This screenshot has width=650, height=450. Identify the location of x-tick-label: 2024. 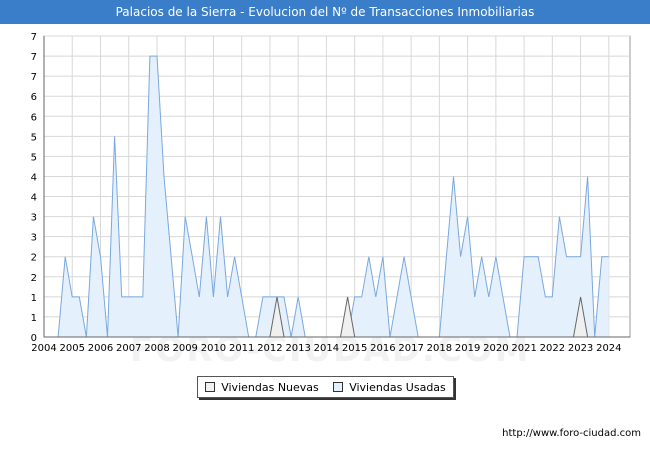
(608, 348).